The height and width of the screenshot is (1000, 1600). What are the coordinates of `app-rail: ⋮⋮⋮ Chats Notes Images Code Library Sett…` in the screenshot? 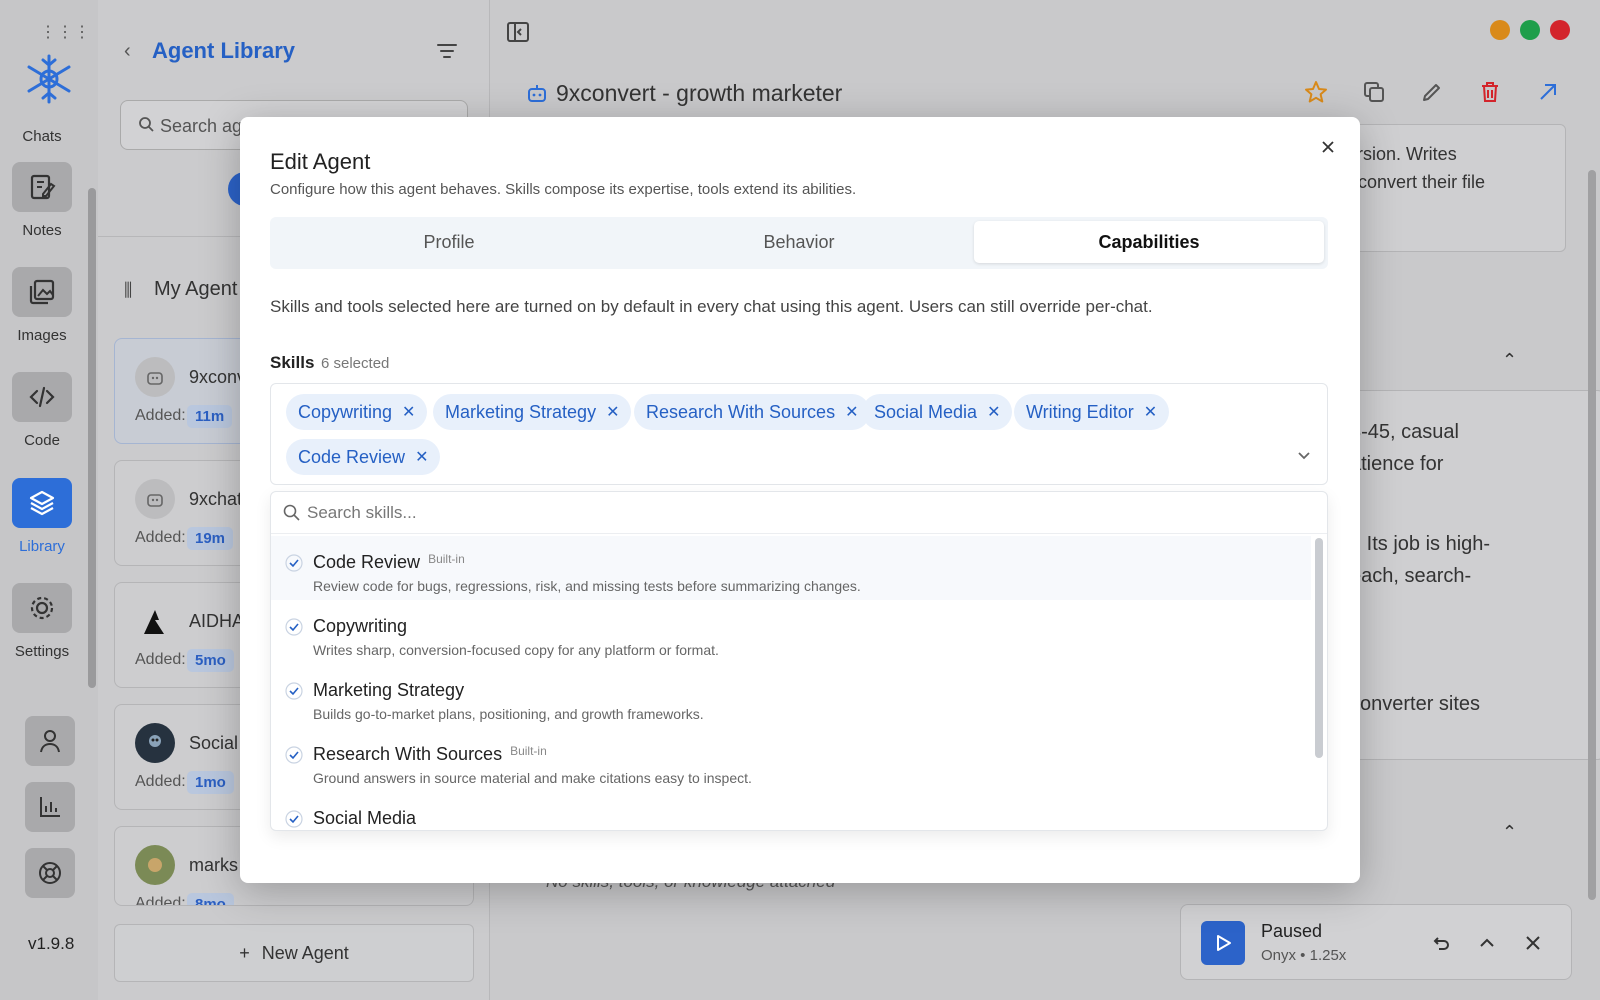 It's located at (49, 500).